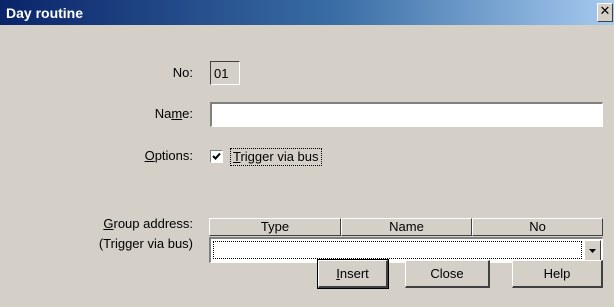 The width and height of the screenshot is (614, 307). What do you see at coordinates (168, 155) in the screenshot?
I see `options-label: Options:` at bounding box center [168, 155].